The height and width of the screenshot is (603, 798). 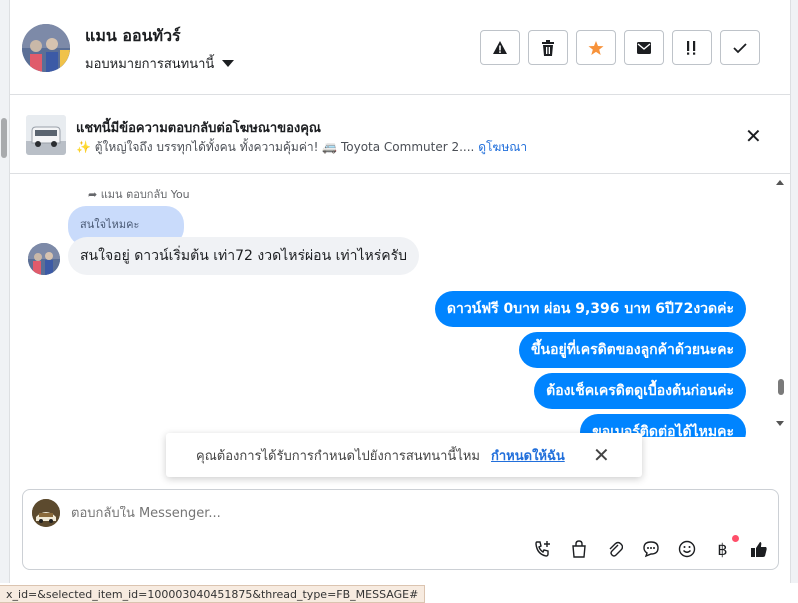 What do you see at coordinates (724, 547) in the screenshot?
I see `baht-icon: ฿` at bounding box center [724, 547].